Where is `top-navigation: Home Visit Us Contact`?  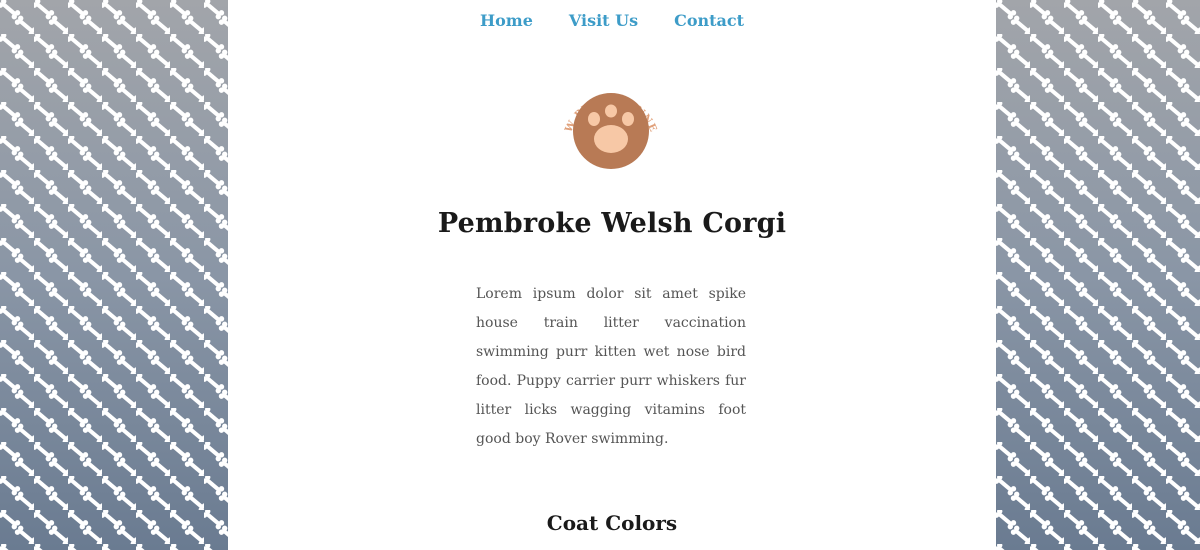 top-navigation: Home Visit Us Contact is located at coordinates (612, 21).